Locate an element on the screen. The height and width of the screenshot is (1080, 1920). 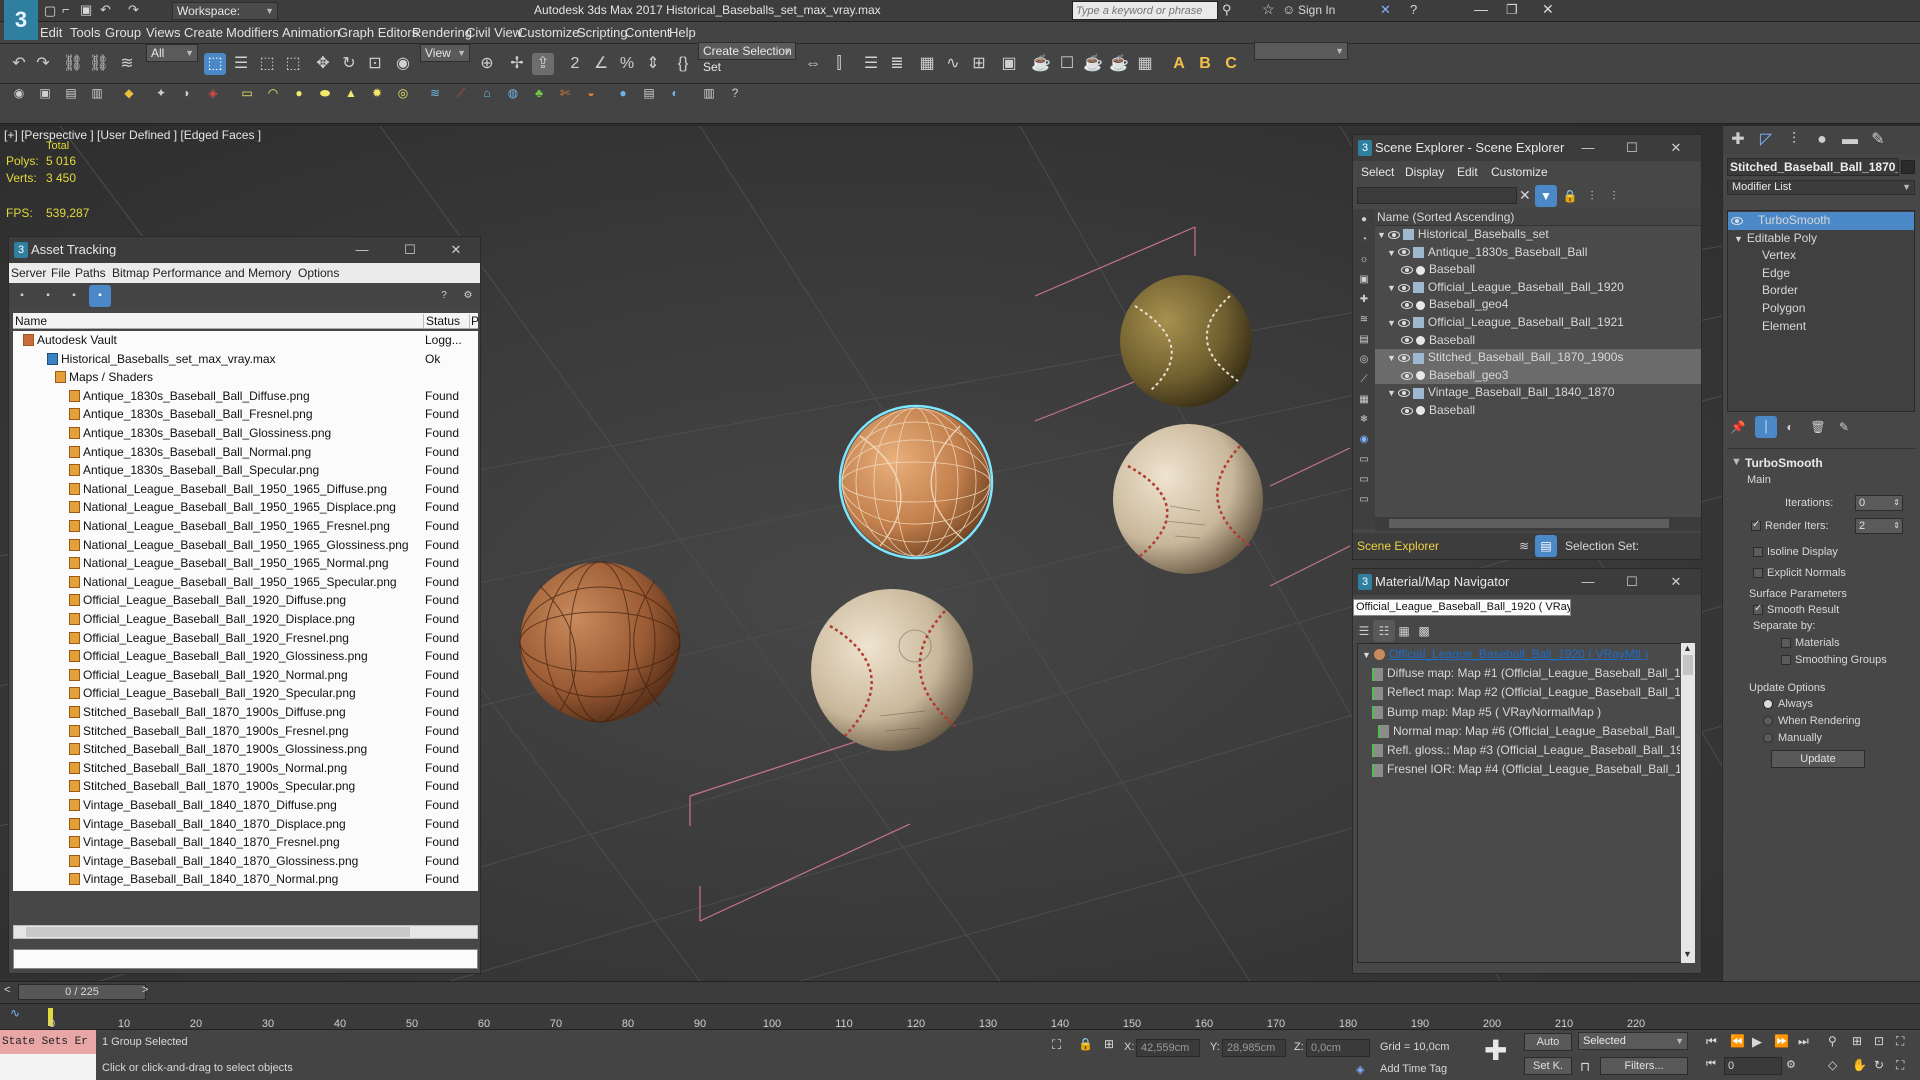
display-helpers-icon: ✚ is located at coordinates (1364, 300).